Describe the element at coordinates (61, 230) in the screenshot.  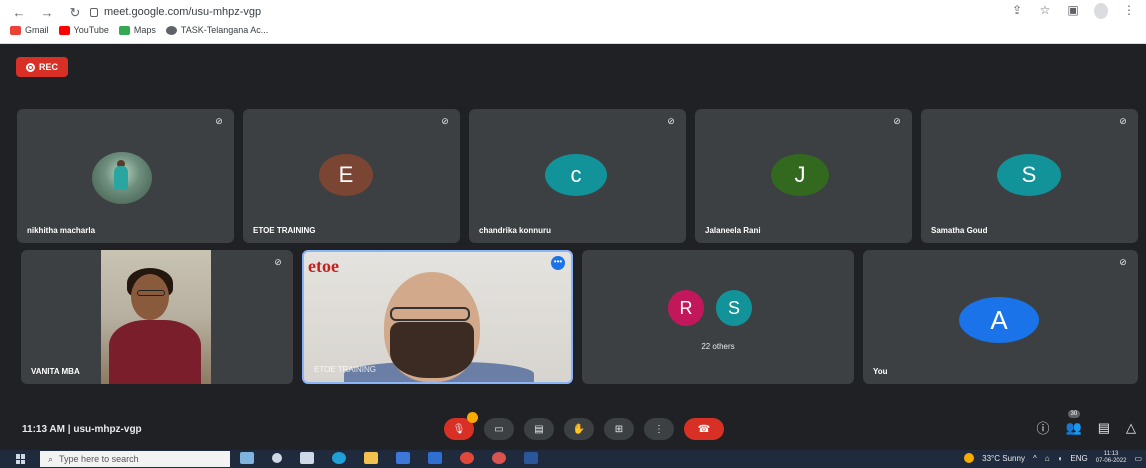
I see `participant-name: nikhitha macharla` at that location.